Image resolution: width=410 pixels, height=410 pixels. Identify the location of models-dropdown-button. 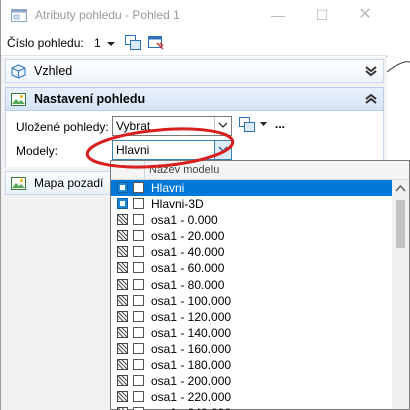
(222, 150).